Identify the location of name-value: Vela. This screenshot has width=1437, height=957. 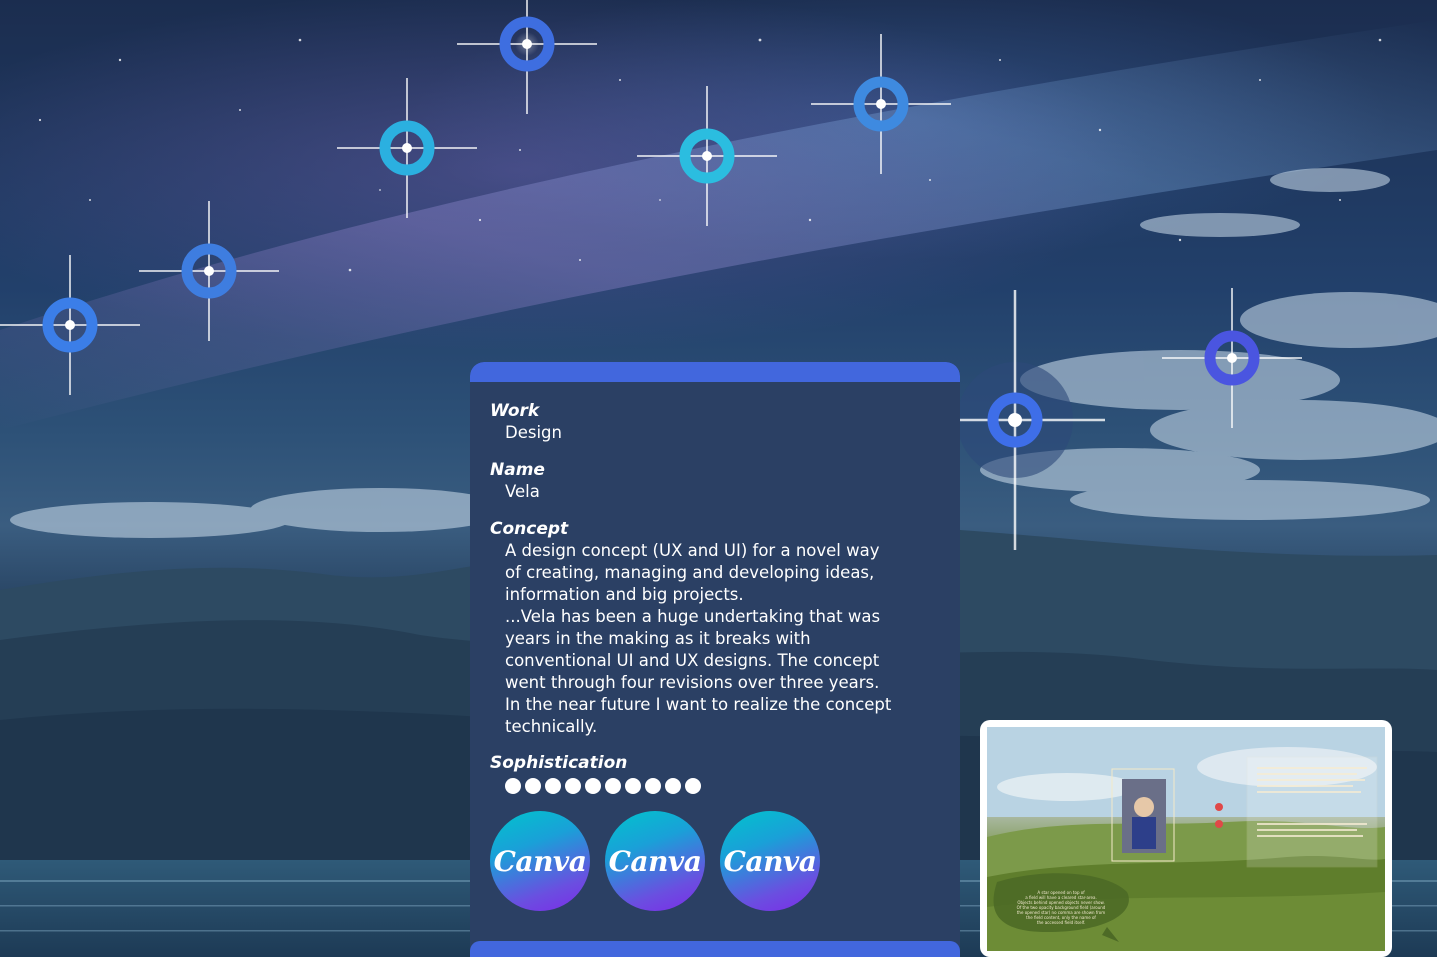
(522, 491).